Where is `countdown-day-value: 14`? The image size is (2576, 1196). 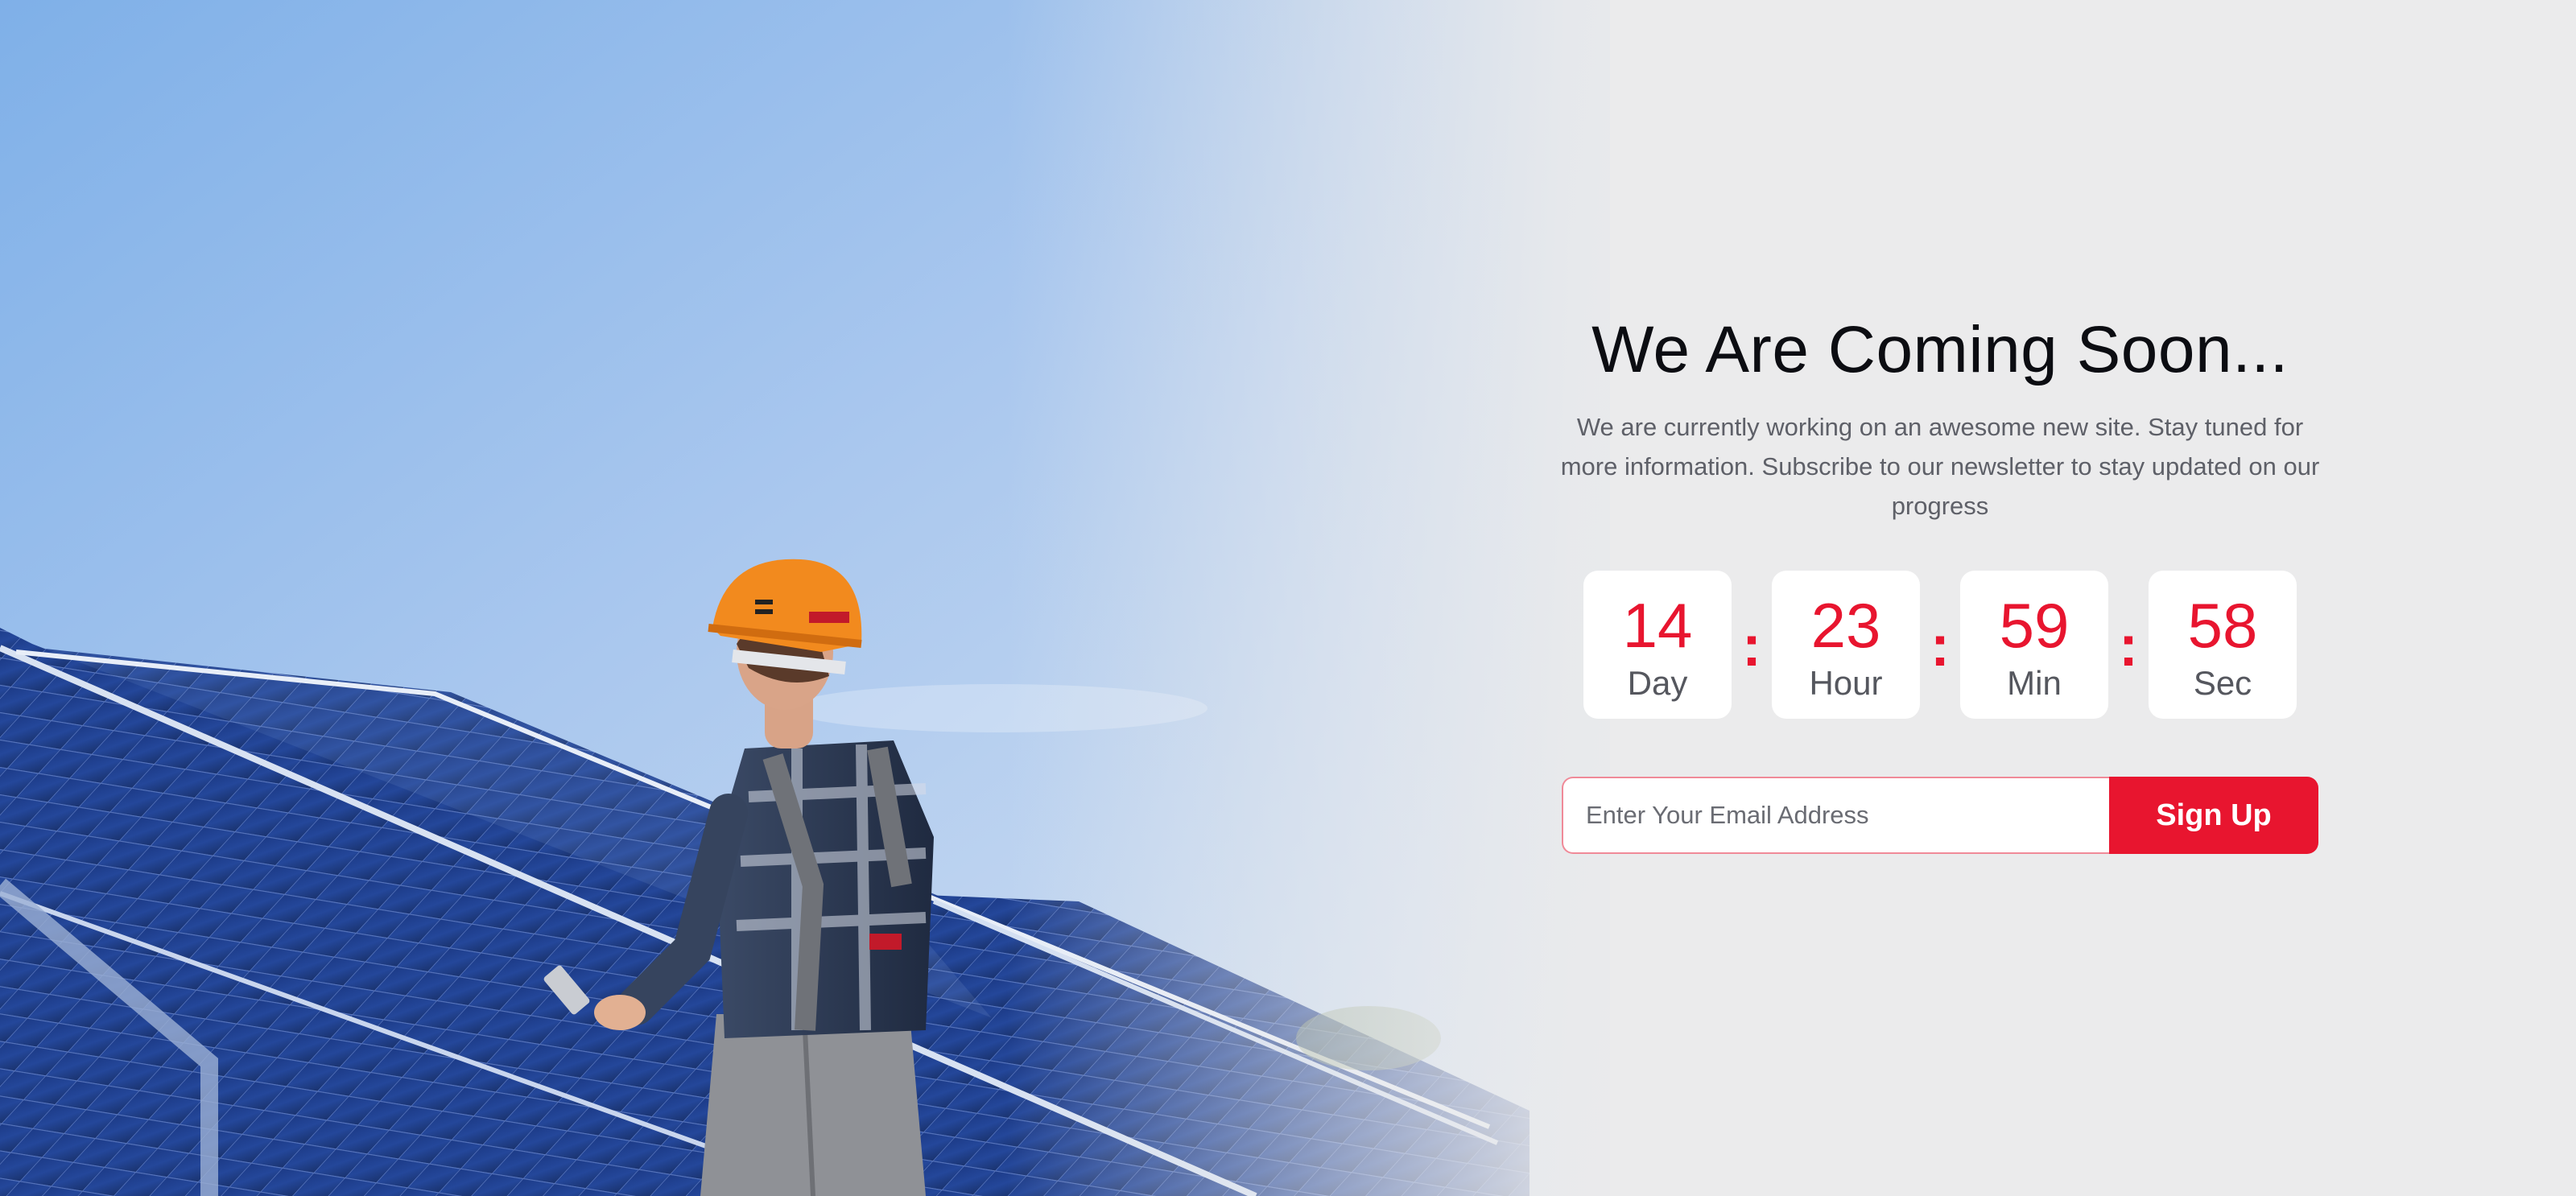
countdown-day-value: 14 is located at coordinates (1657, 626).